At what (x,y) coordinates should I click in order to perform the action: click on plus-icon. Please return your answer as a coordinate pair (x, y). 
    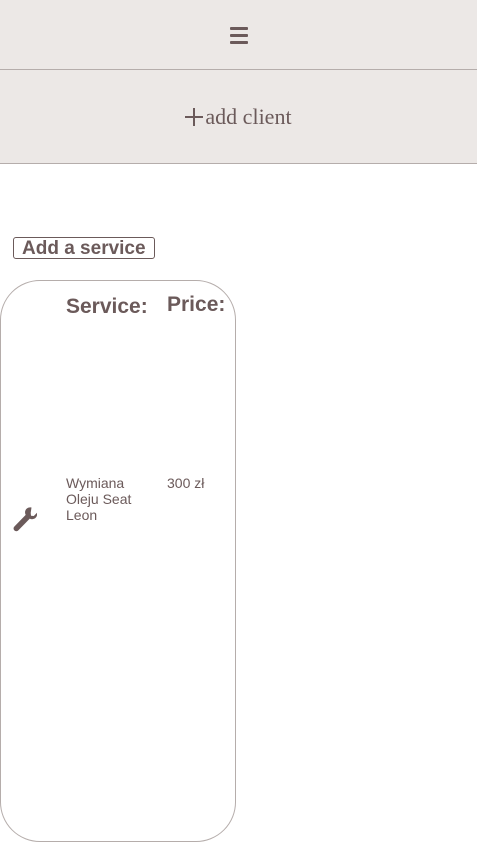
    Looking at the image, I should click on (194, 116).